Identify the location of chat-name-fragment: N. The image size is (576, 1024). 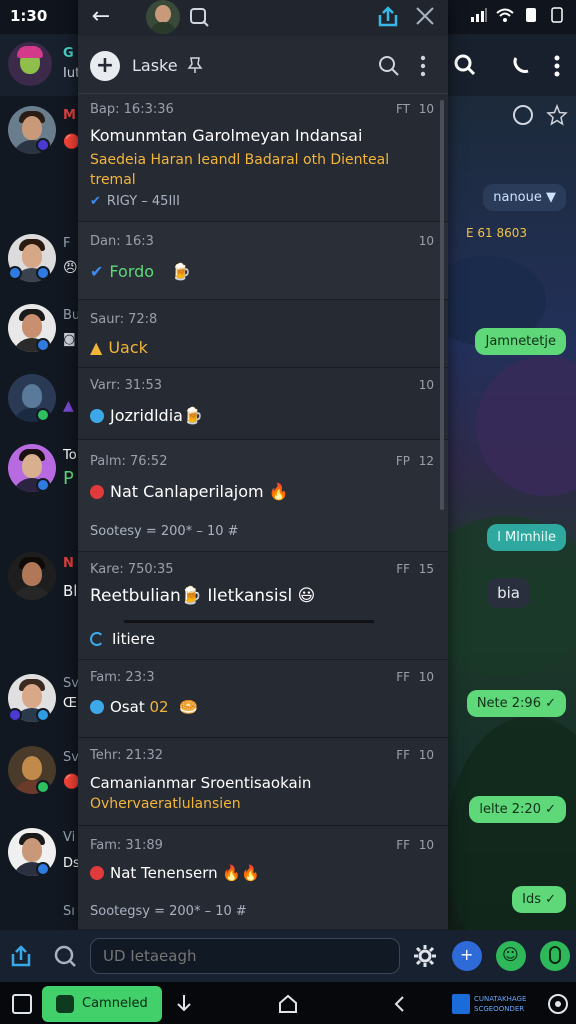
(68, 563).